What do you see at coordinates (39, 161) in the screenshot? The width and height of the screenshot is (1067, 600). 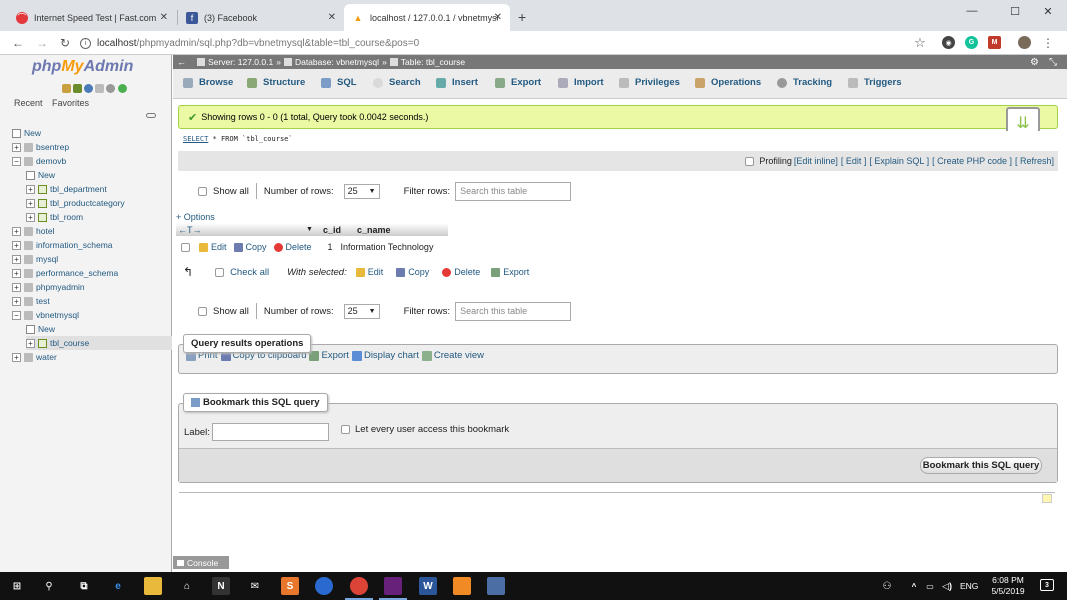 I see `tree-db-demovb: − demovb` at bounding box center [39, 161].